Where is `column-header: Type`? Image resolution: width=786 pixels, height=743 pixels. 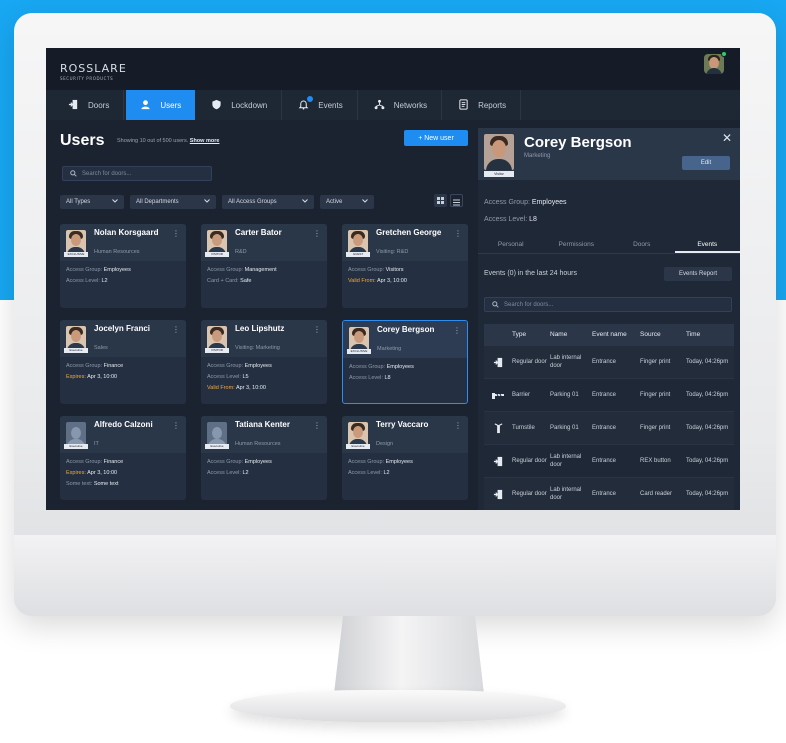 column-header: Type is located at coordinates (531, 335).